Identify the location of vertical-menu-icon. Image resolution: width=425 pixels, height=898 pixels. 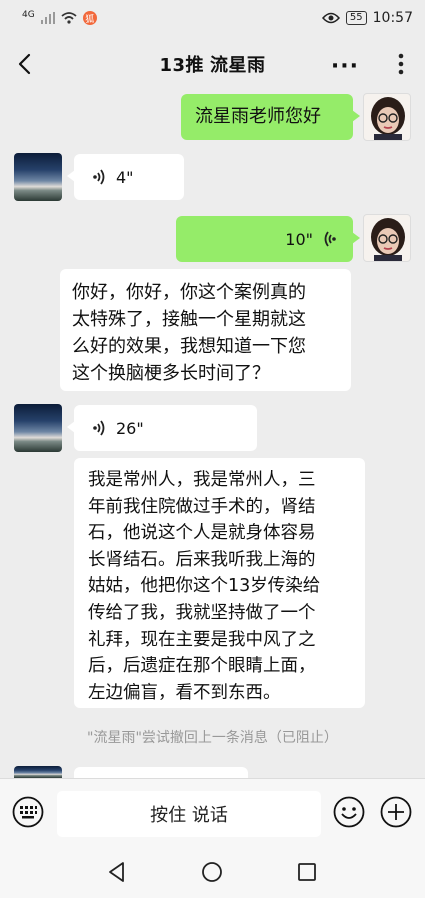
(401, 64).